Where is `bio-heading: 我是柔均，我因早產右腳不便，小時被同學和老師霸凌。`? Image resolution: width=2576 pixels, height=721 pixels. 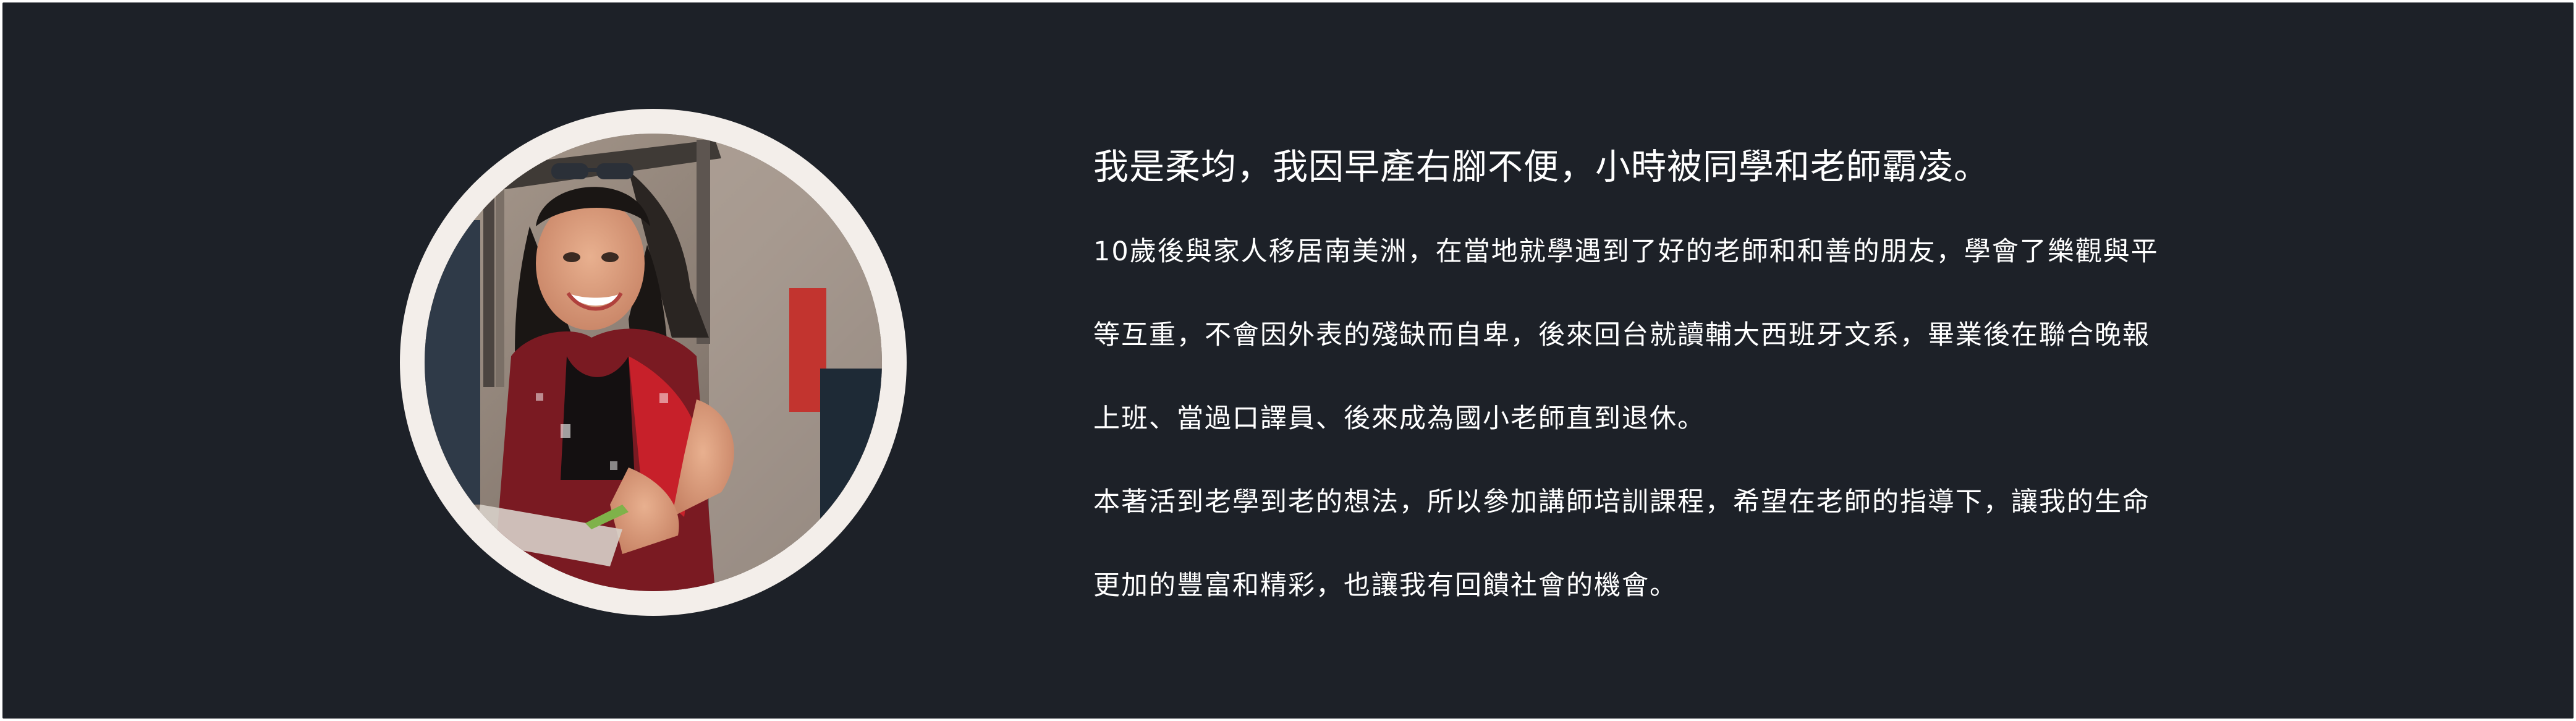 bio-heading: 我是柔均，我因早產右腳不便，小時被同學和老師霸凌。 is located at coordinates (1541, 167).